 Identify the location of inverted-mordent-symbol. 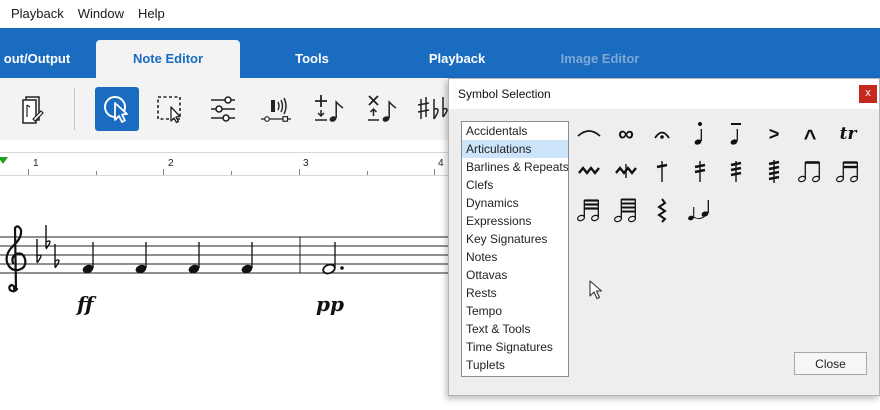
(626, 171).